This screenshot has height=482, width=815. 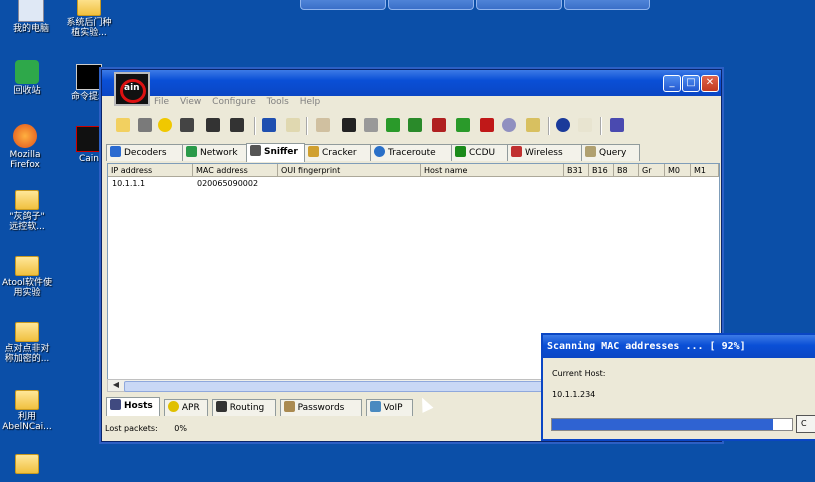 What do you see at coordinates (144, 152) in the screenshot?
I see `tab-decoders: Decoders` at bounding box center [144, 152].